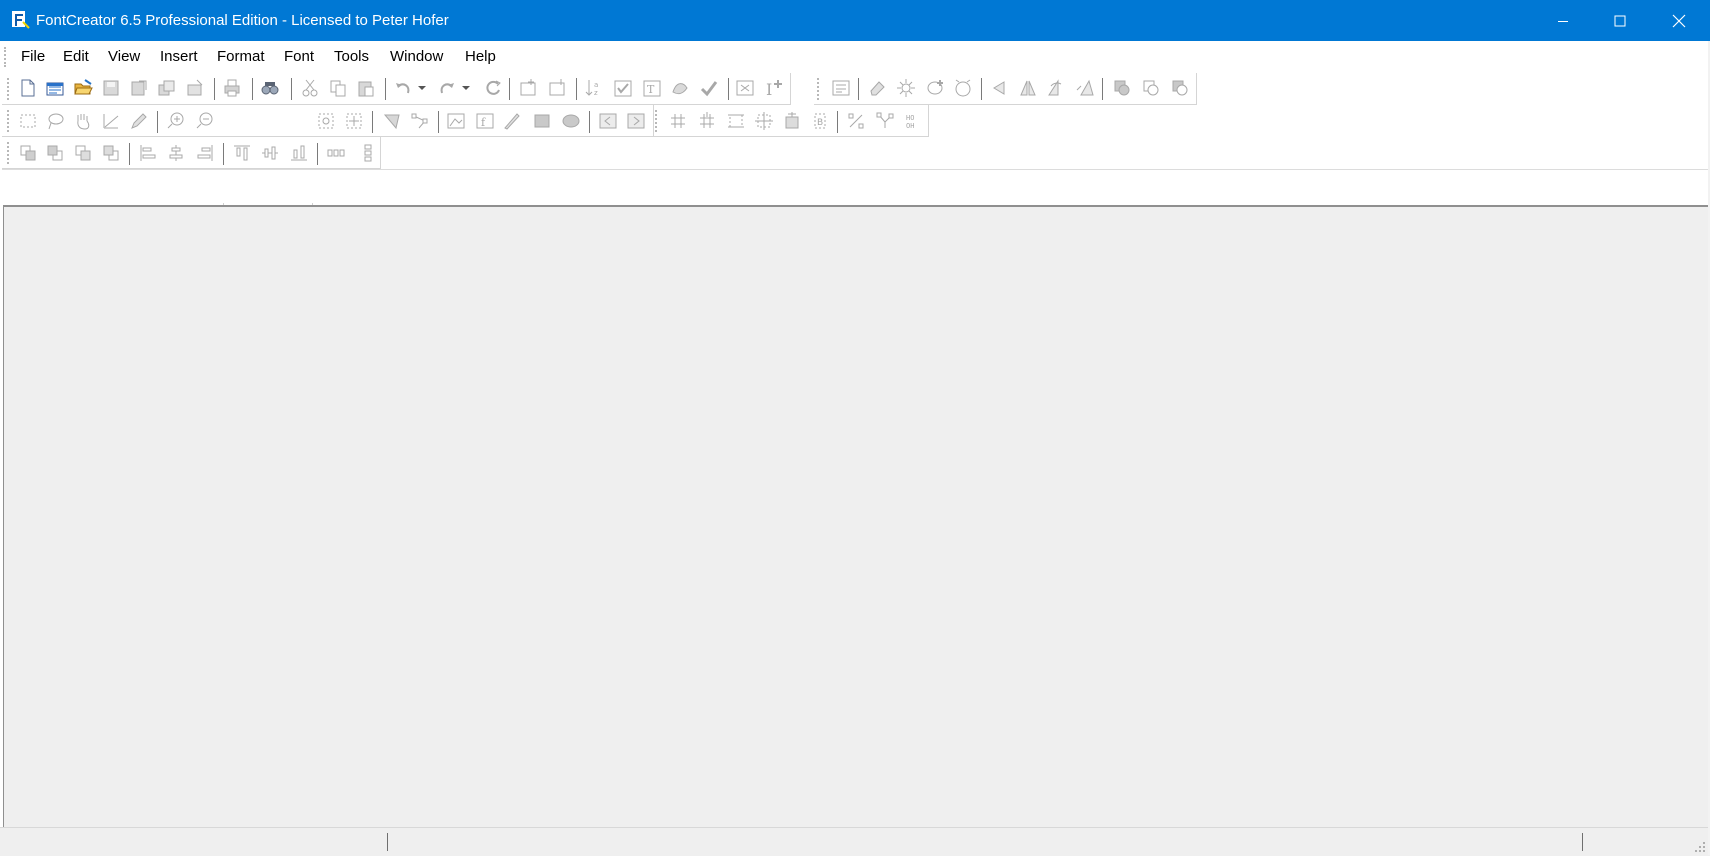  What do you see at coordinates (1700, 847) in the screenshot?
I see `resize-grip-icon` at bounding box center [1700, 847].